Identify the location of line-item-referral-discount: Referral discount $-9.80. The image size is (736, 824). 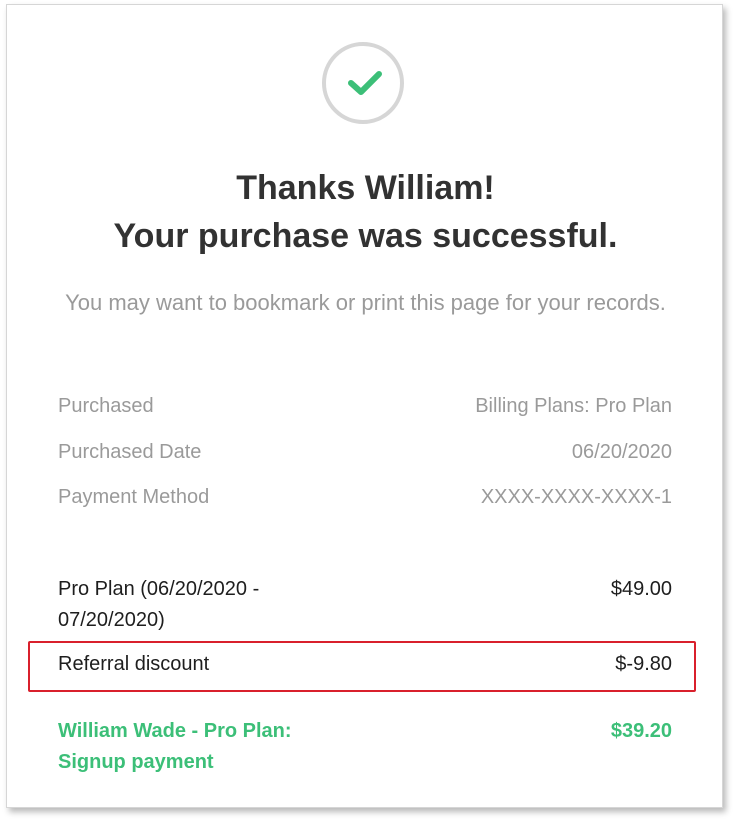
(365, 664).